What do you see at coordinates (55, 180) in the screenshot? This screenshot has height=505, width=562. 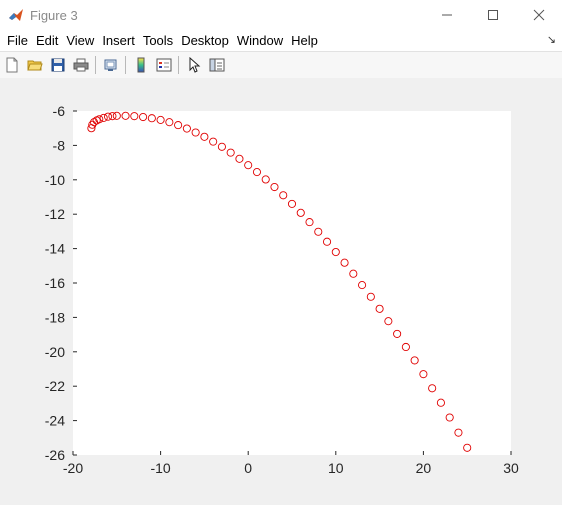 I see `y-tick-label: -10` at bounding box center [55, 180].